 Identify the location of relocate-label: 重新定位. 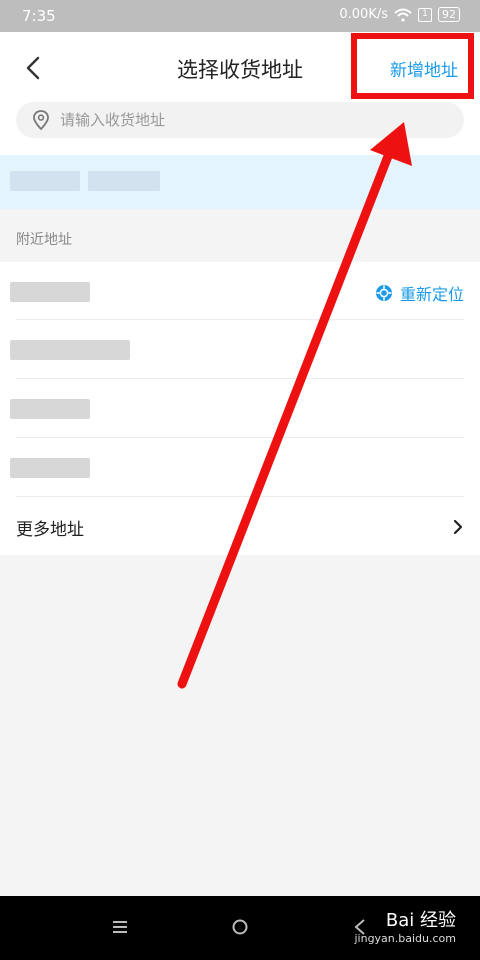
(431, 294).